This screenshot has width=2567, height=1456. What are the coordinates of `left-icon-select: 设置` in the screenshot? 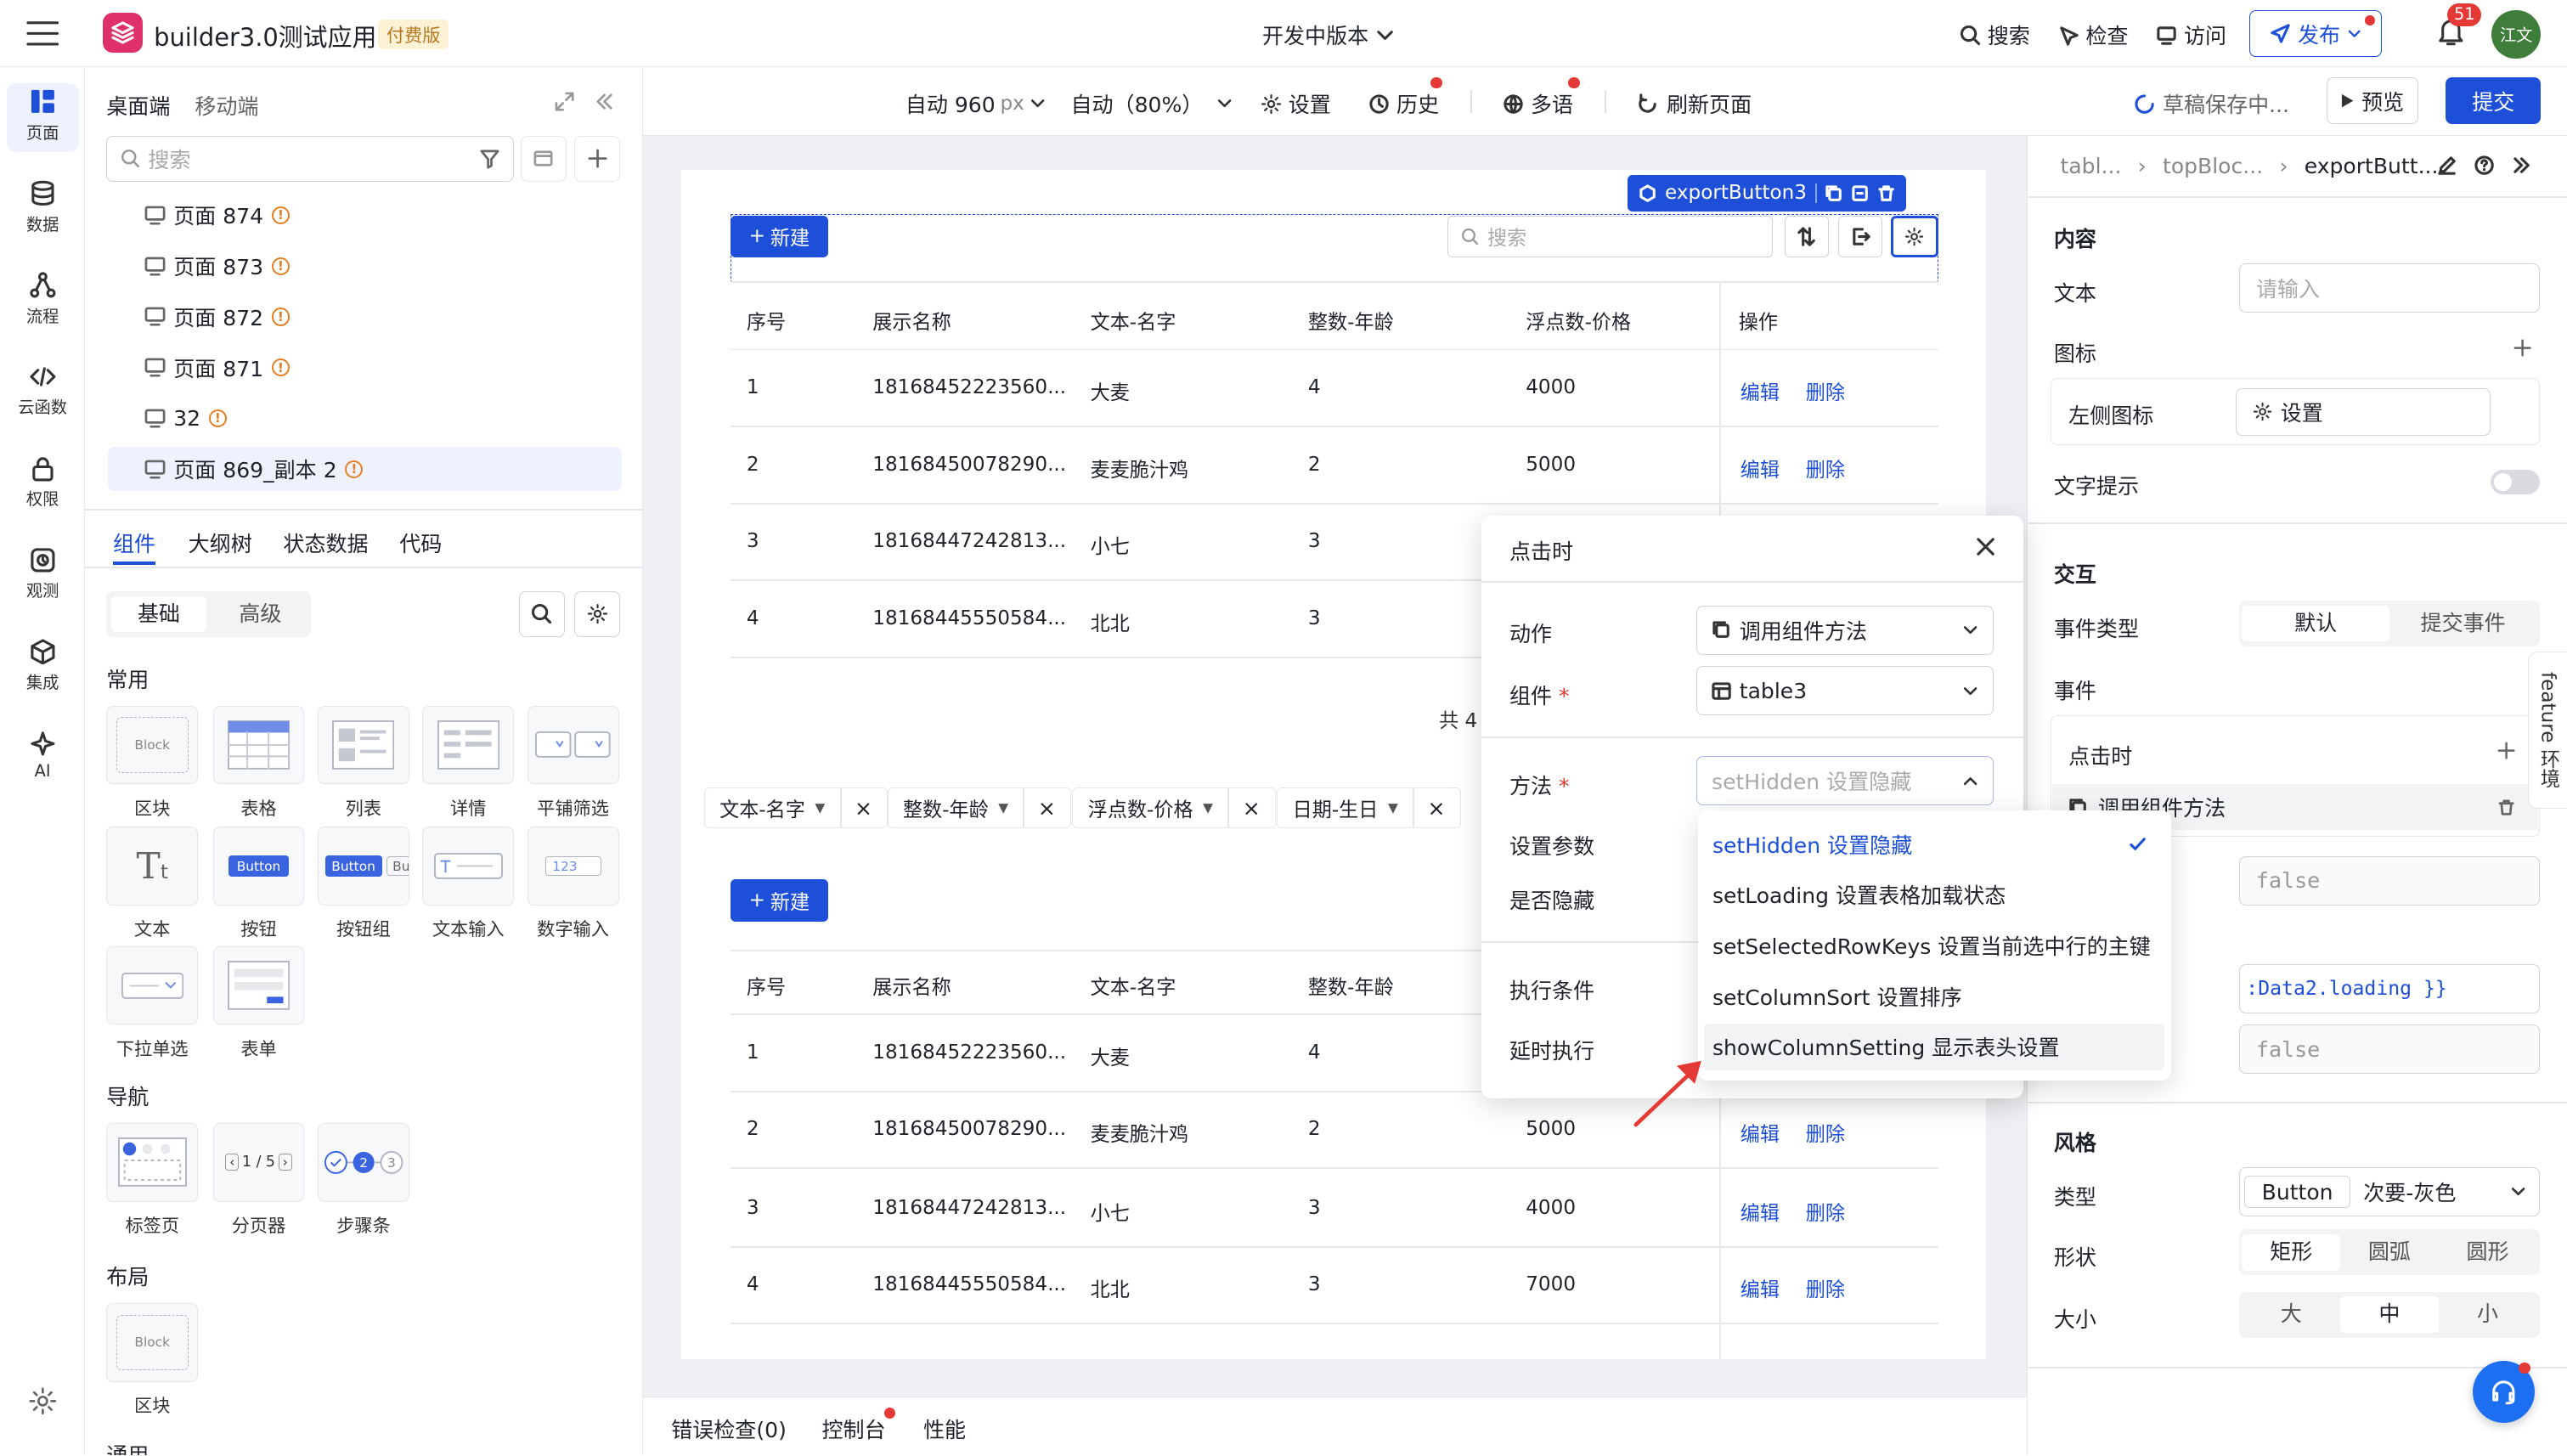 It's located at (2363, 412).